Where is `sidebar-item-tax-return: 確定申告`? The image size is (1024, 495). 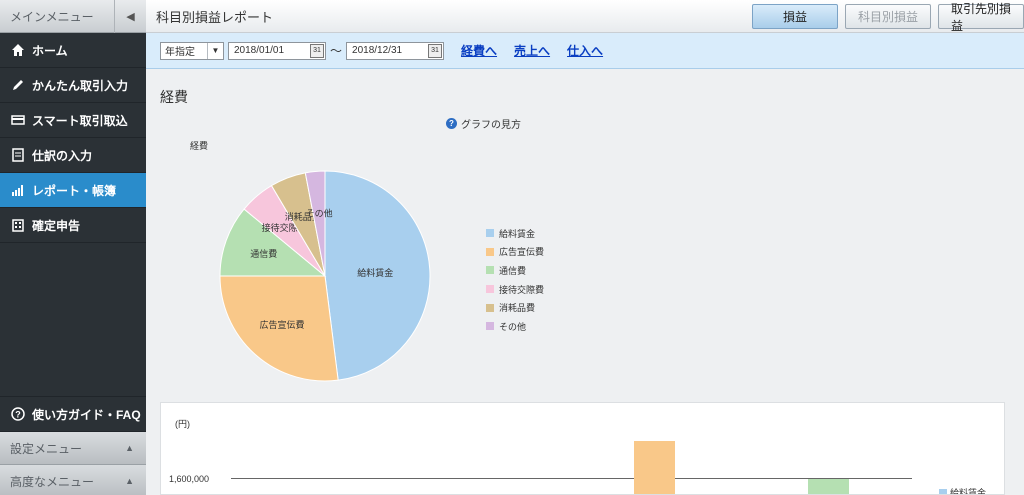 sidebar-item-tax-return: 確定申告 is located at coordinates (73, 225).